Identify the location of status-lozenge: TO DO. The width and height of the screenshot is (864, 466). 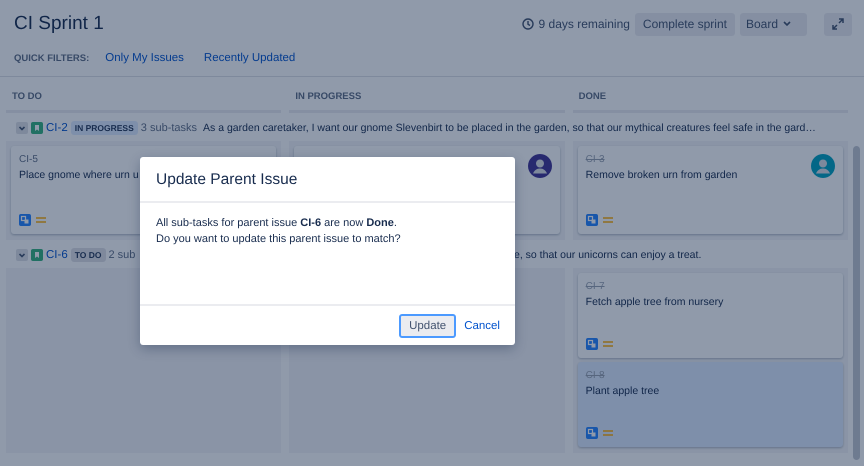
(88, 255).